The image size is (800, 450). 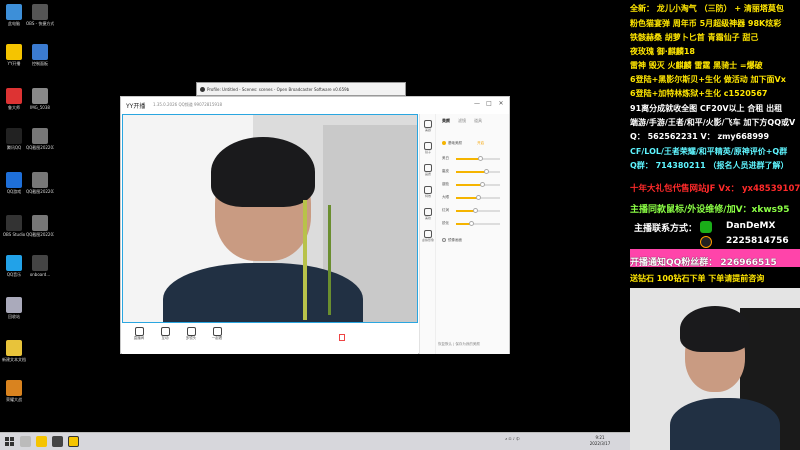 What do you see at coordinates (14, 55) in the screenshot?
I see `desktop-icon: YY开播` at bounding box center [14, 55].